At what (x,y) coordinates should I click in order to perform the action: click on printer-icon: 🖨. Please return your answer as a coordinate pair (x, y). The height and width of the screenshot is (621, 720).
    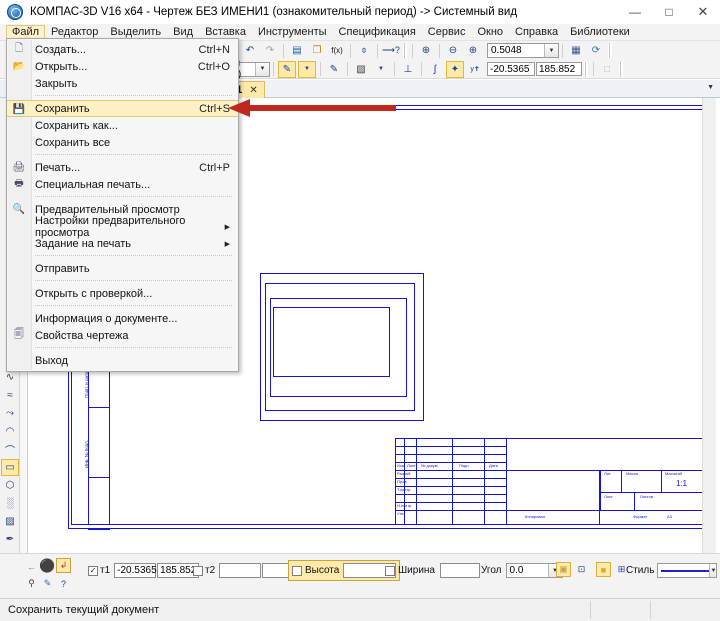
    Looking at the image, I should click on (19, 167).